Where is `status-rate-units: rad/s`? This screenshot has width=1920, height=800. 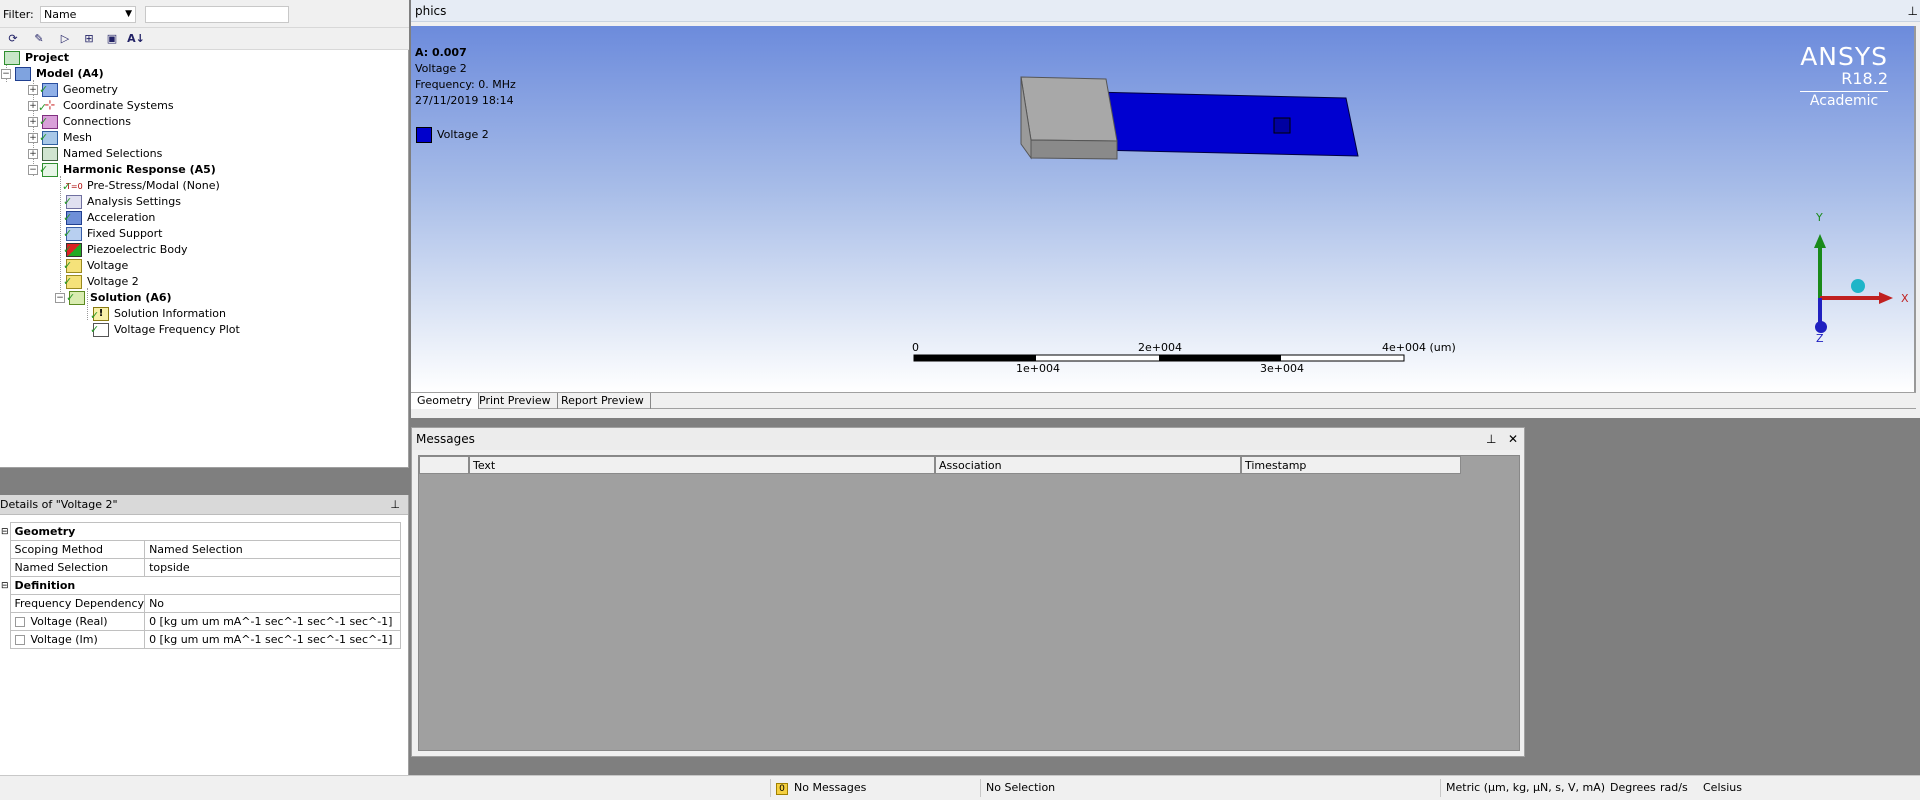 status-rate-units: rad/s is located at coordinates (1677, 788).